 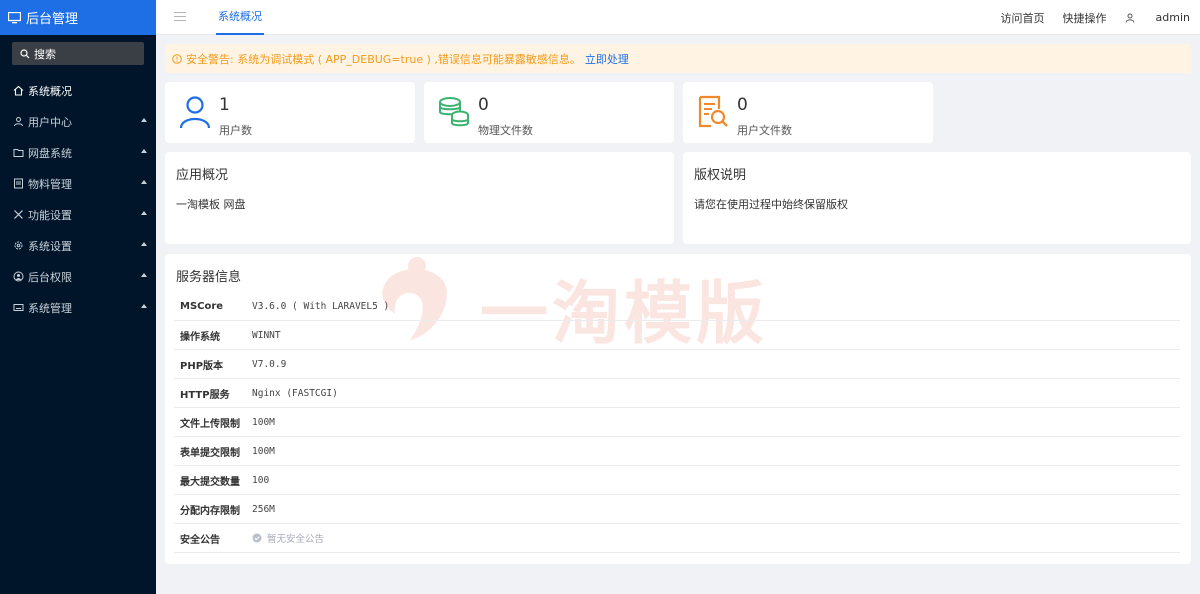 I want to click on sidebar-item-label: 功能设置, so click(x=50, y=215).